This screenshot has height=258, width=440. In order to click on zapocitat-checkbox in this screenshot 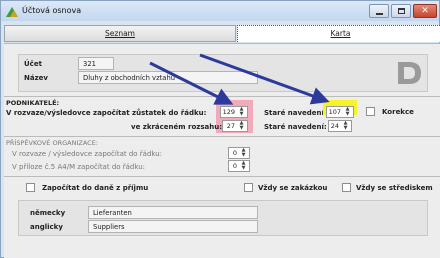, I will do `click(30, 187)`.